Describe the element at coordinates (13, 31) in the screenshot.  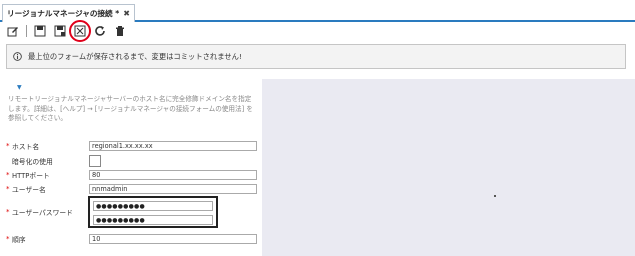
I see `edit-icon` at that location.